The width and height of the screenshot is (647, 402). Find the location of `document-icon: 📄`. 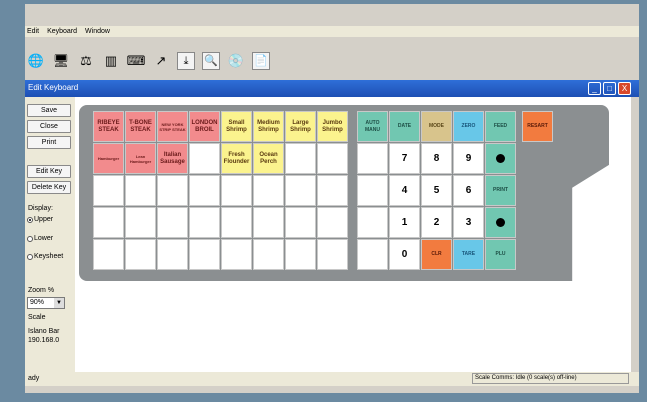

document-icon: 📄 is located at coordinates (261, 61).